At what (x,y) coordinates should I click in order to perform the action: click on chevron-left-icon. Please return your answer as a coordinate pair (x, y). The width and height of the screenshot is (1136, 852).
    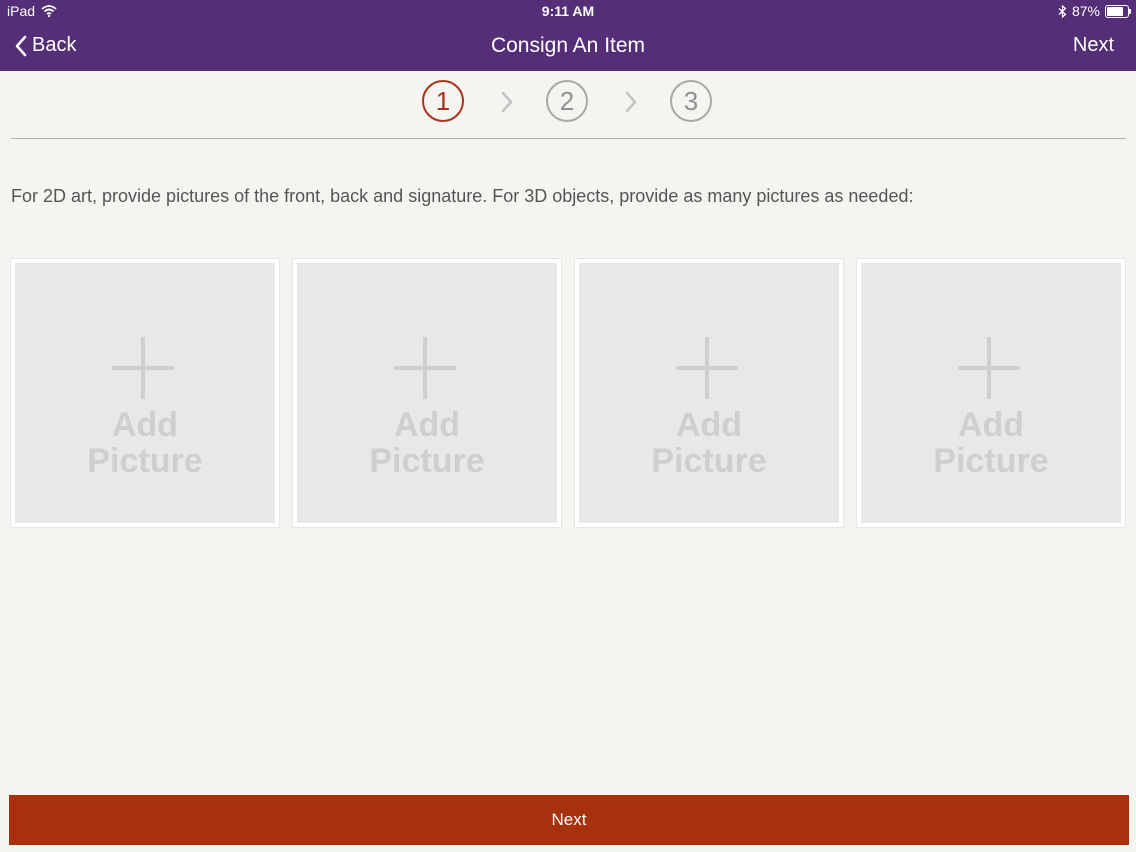
    Looking at the image, I should click on (21, 45).